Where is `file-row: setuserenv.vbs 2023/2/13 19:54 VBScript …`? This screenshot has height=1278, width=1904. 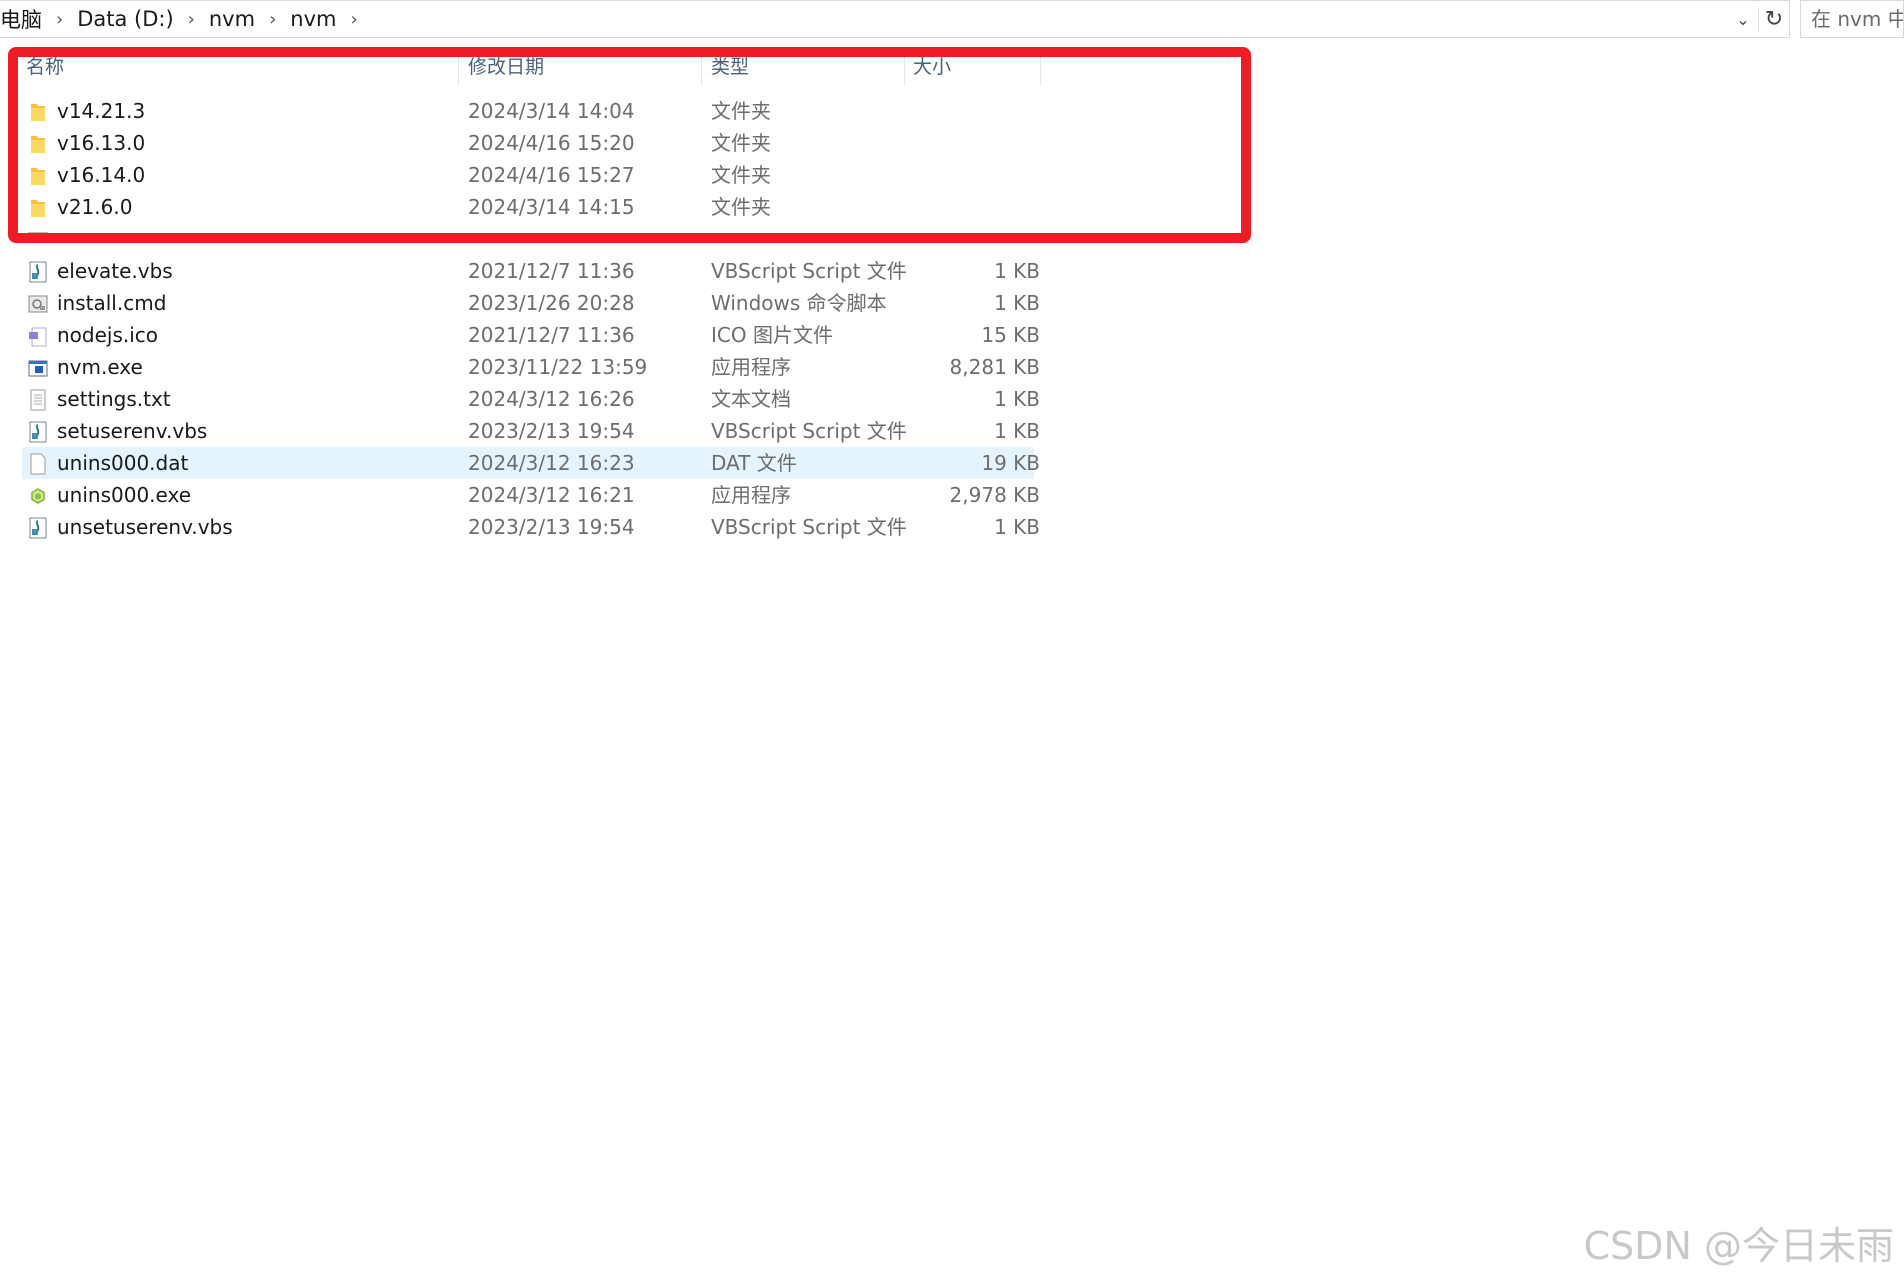 file-row: setuserenv.vbs 2023/2/13 19:54 VBScript … is located at coordinates (531, 431).